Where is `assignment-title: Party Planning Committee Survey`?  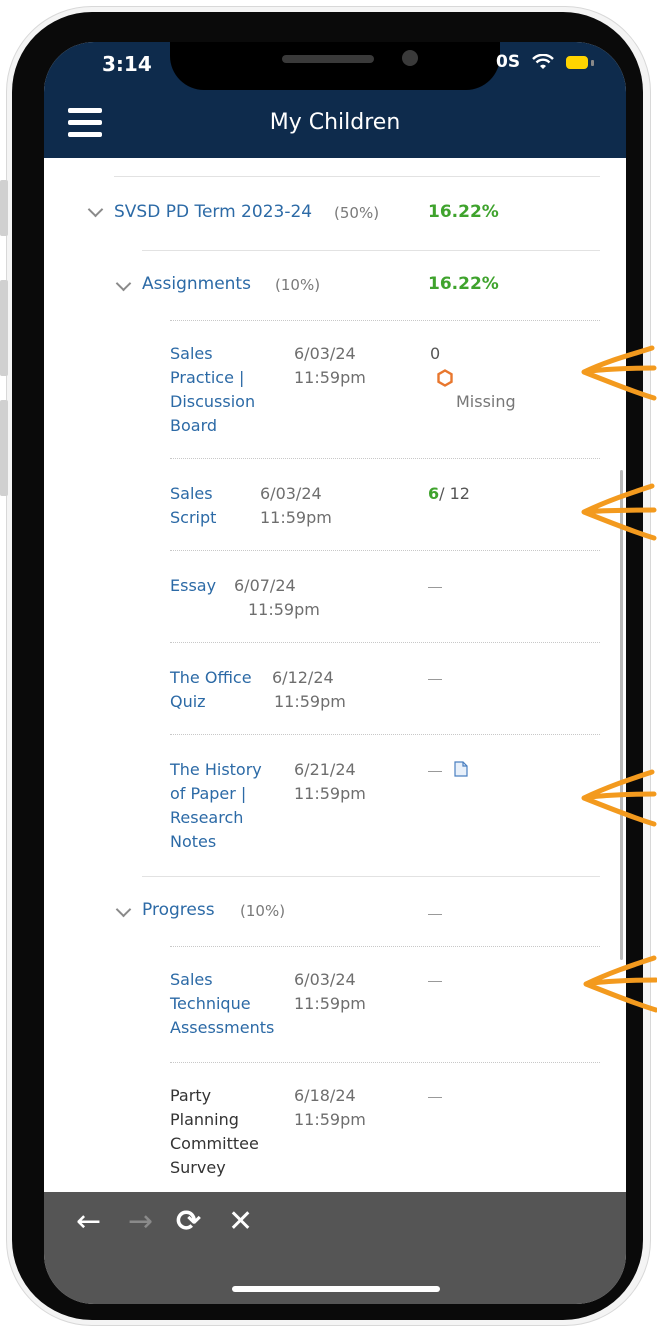 assignment-title: Party Planning Committee Survey is located at coordinates (214, 1131).